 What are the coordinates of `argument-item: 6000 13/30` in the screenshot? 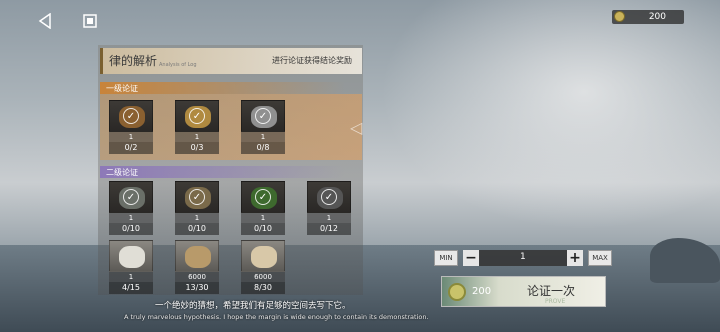 It's located at (197, 267).